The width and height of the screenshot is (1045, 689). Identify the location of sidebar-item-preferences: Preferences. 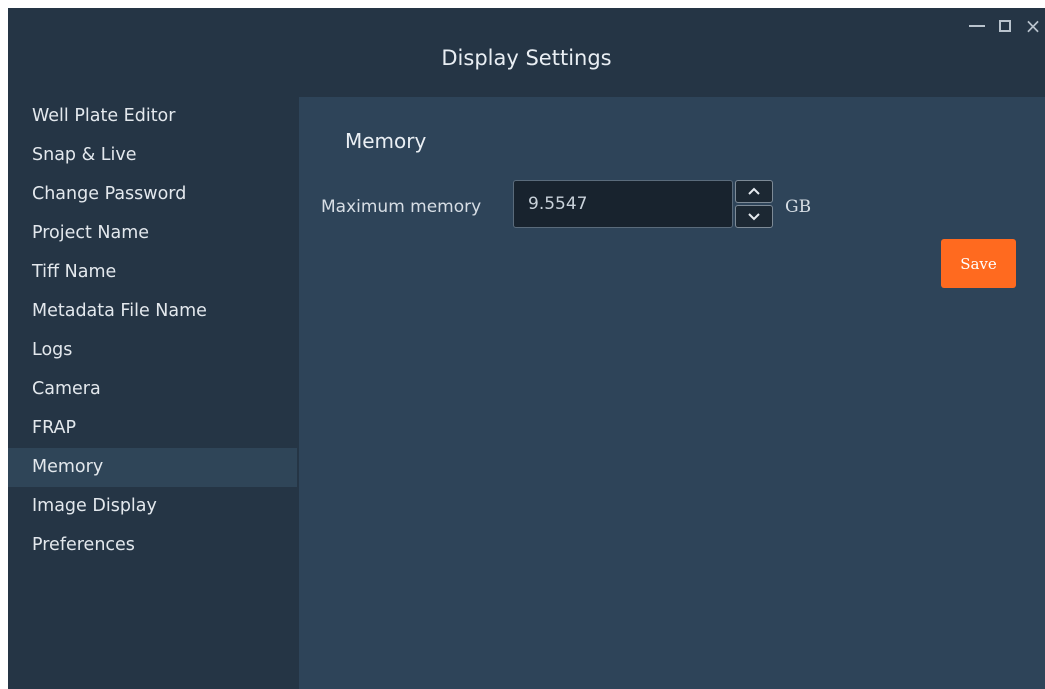
(152, 545).